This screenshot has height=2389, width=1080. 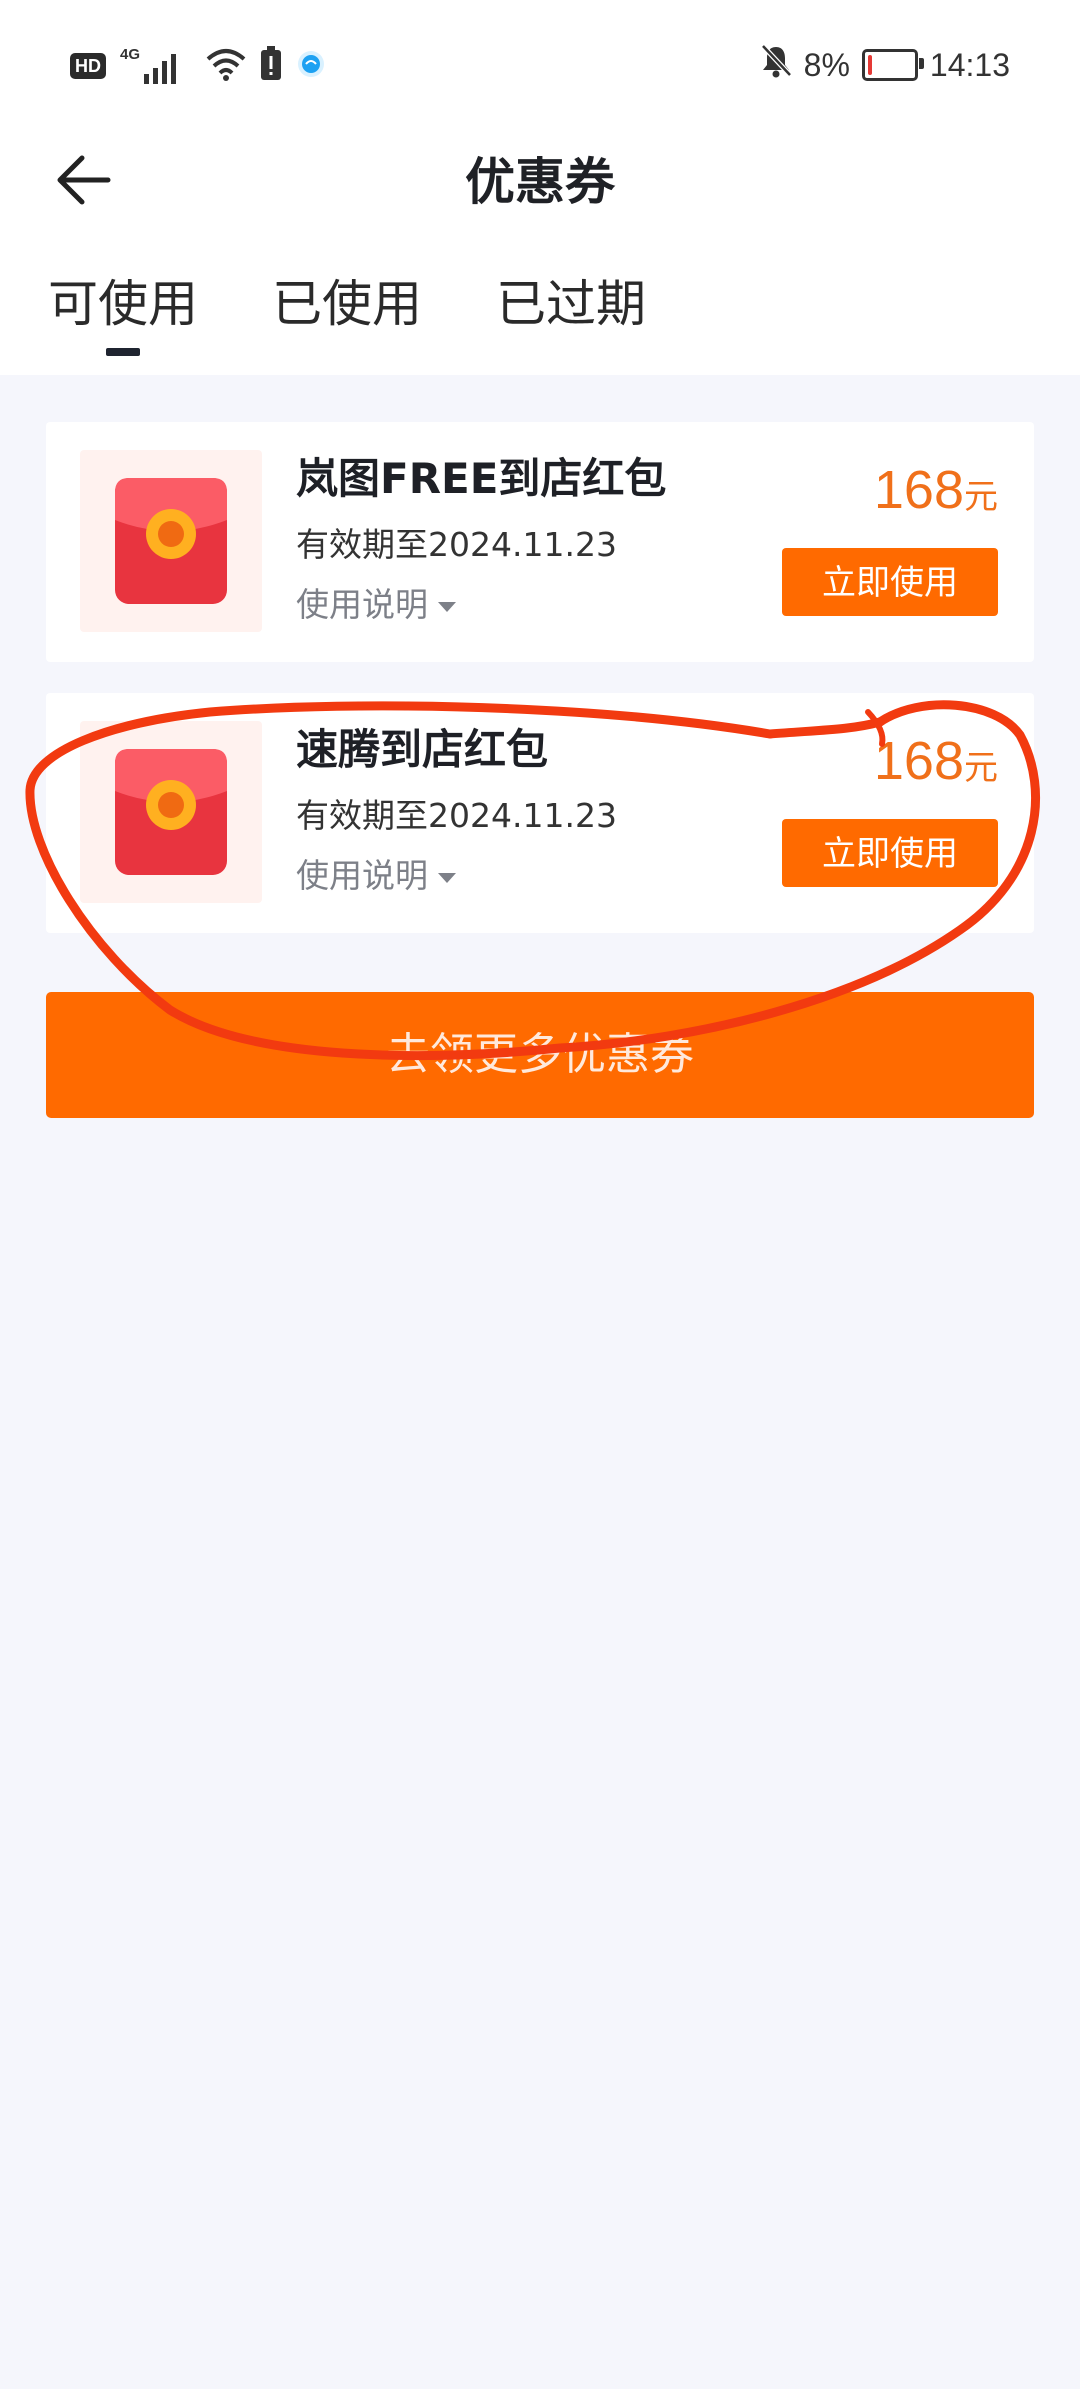 What do you see at coordinates (123, 317) in the screenshot?
I see `tab-available: 可使用` at bounding box center [123, 317].